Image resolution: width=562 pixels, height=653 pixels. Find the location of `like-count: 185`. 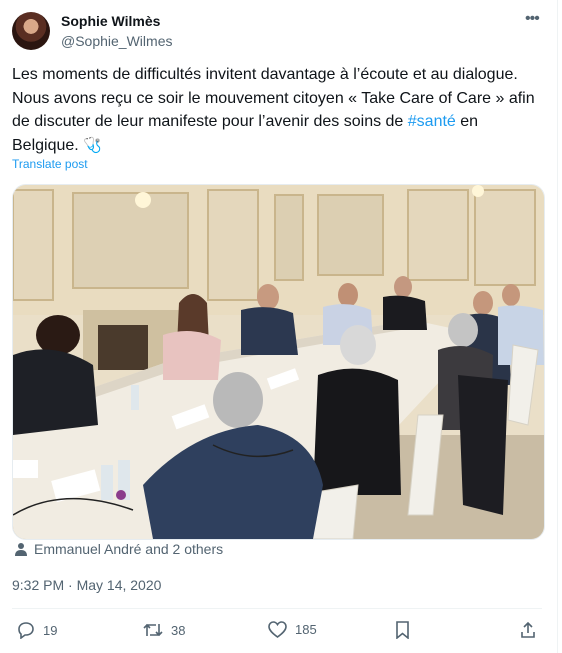

like-count: 185 is located at coordinates (306, 629).